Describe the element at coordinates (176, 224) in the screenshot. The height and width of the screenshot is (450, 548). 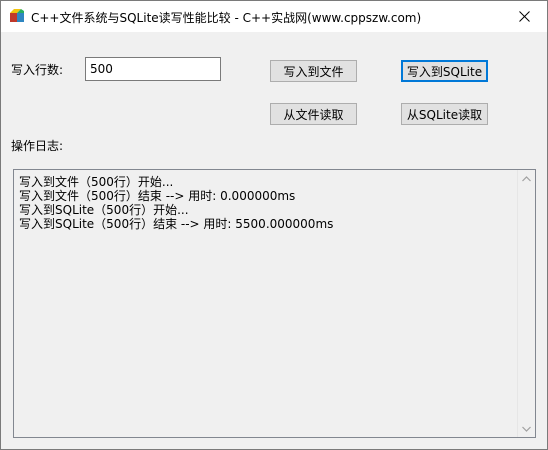
I see `log-line: 写入到SQLite（500行）结束 --> 用时: 5500.000000ms` at that location.